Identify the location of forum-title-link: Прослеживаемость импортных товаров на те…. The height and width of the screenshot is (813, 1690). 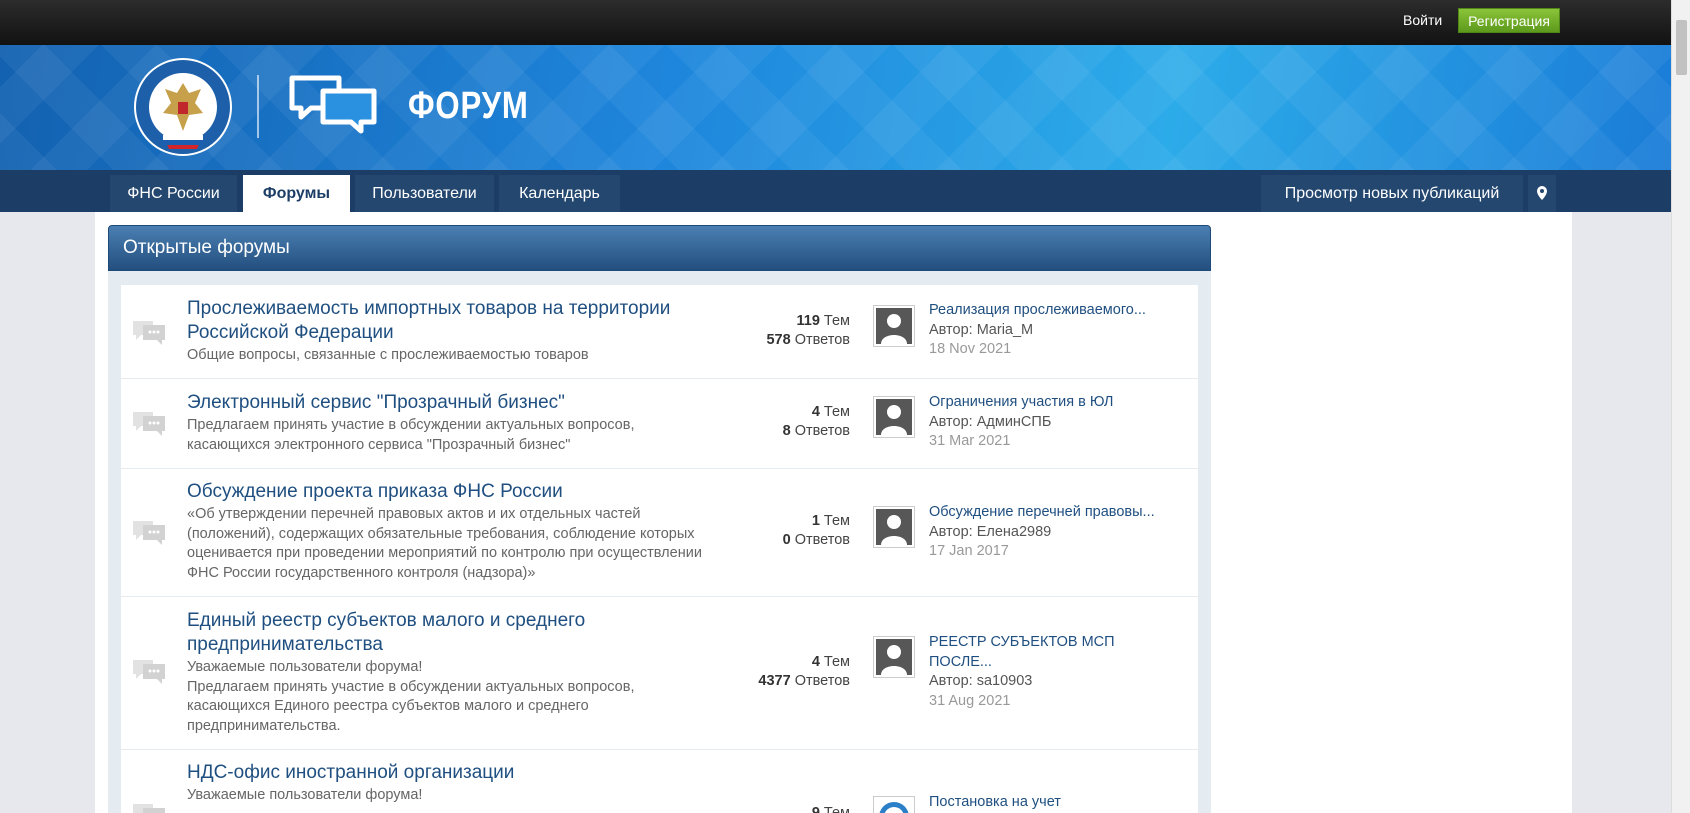
(447, 321).